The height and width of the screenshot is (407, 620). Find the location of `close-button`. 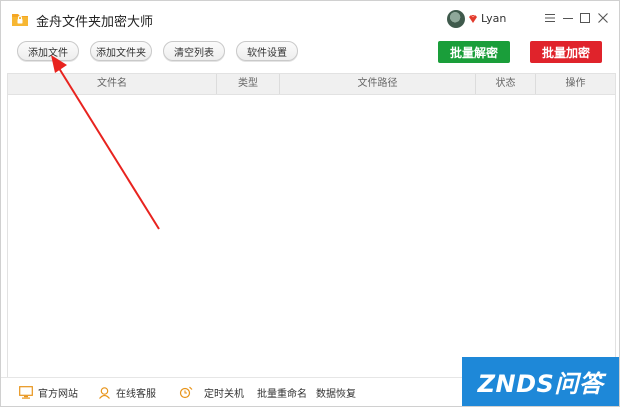

close-button is located at coordinates (603, 18).